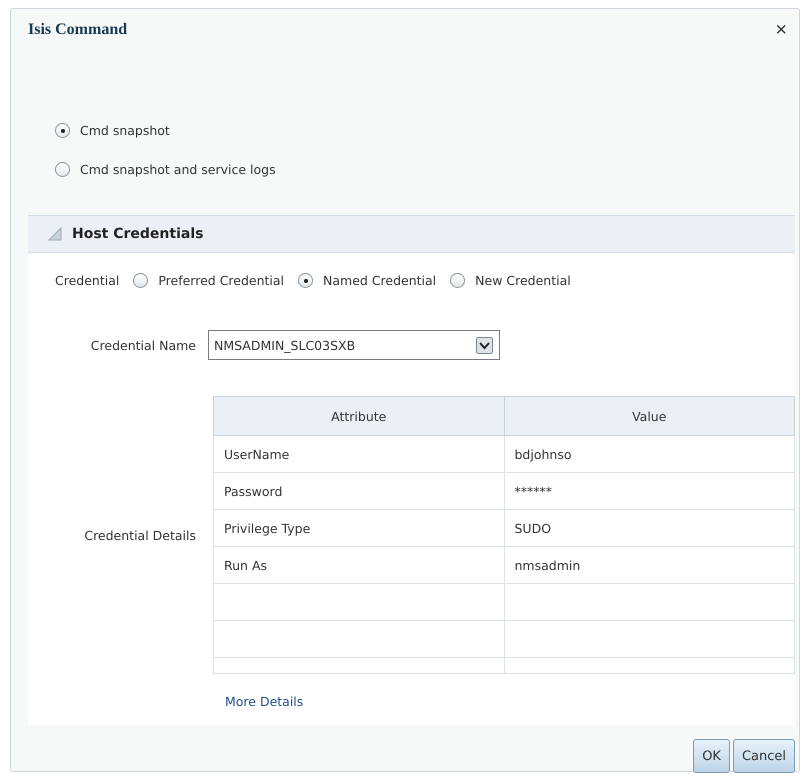 This screenshot has width=811, height=780. Describe the element at coordinates (359, 416) in the screenshot. I see `column-header: Attribute` at that location.